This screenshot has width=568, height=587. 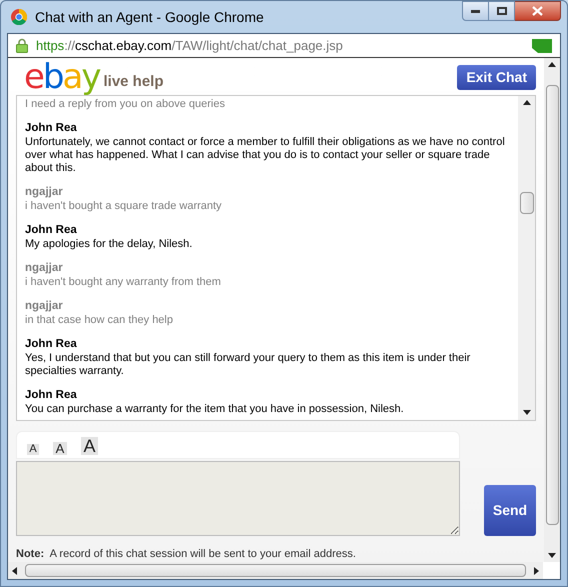 I want to click on window-title: Chat with an Agent - Google Chrome, so click(x=149, y=17).